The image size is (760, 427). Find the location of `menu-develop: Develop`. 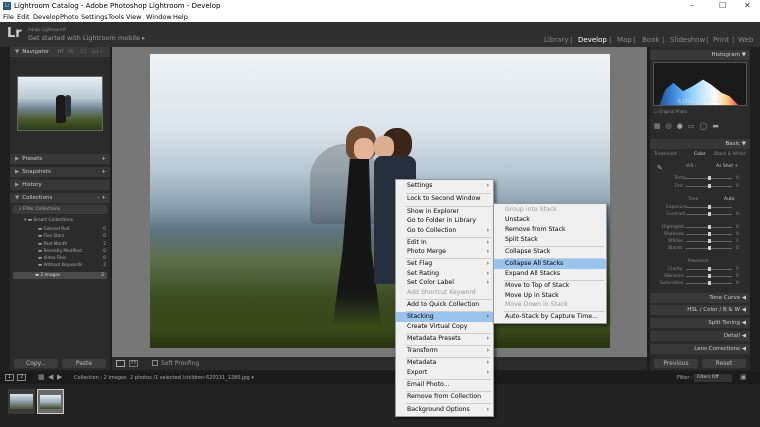

menu-develop: Develop is located at coordinates (46, 17).